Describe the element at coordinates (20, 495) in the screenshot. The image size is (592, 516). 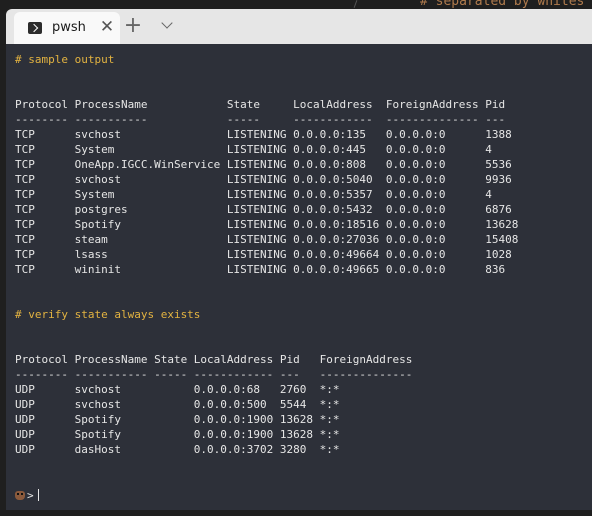
I see `beaver-prompt-icon` at that location.